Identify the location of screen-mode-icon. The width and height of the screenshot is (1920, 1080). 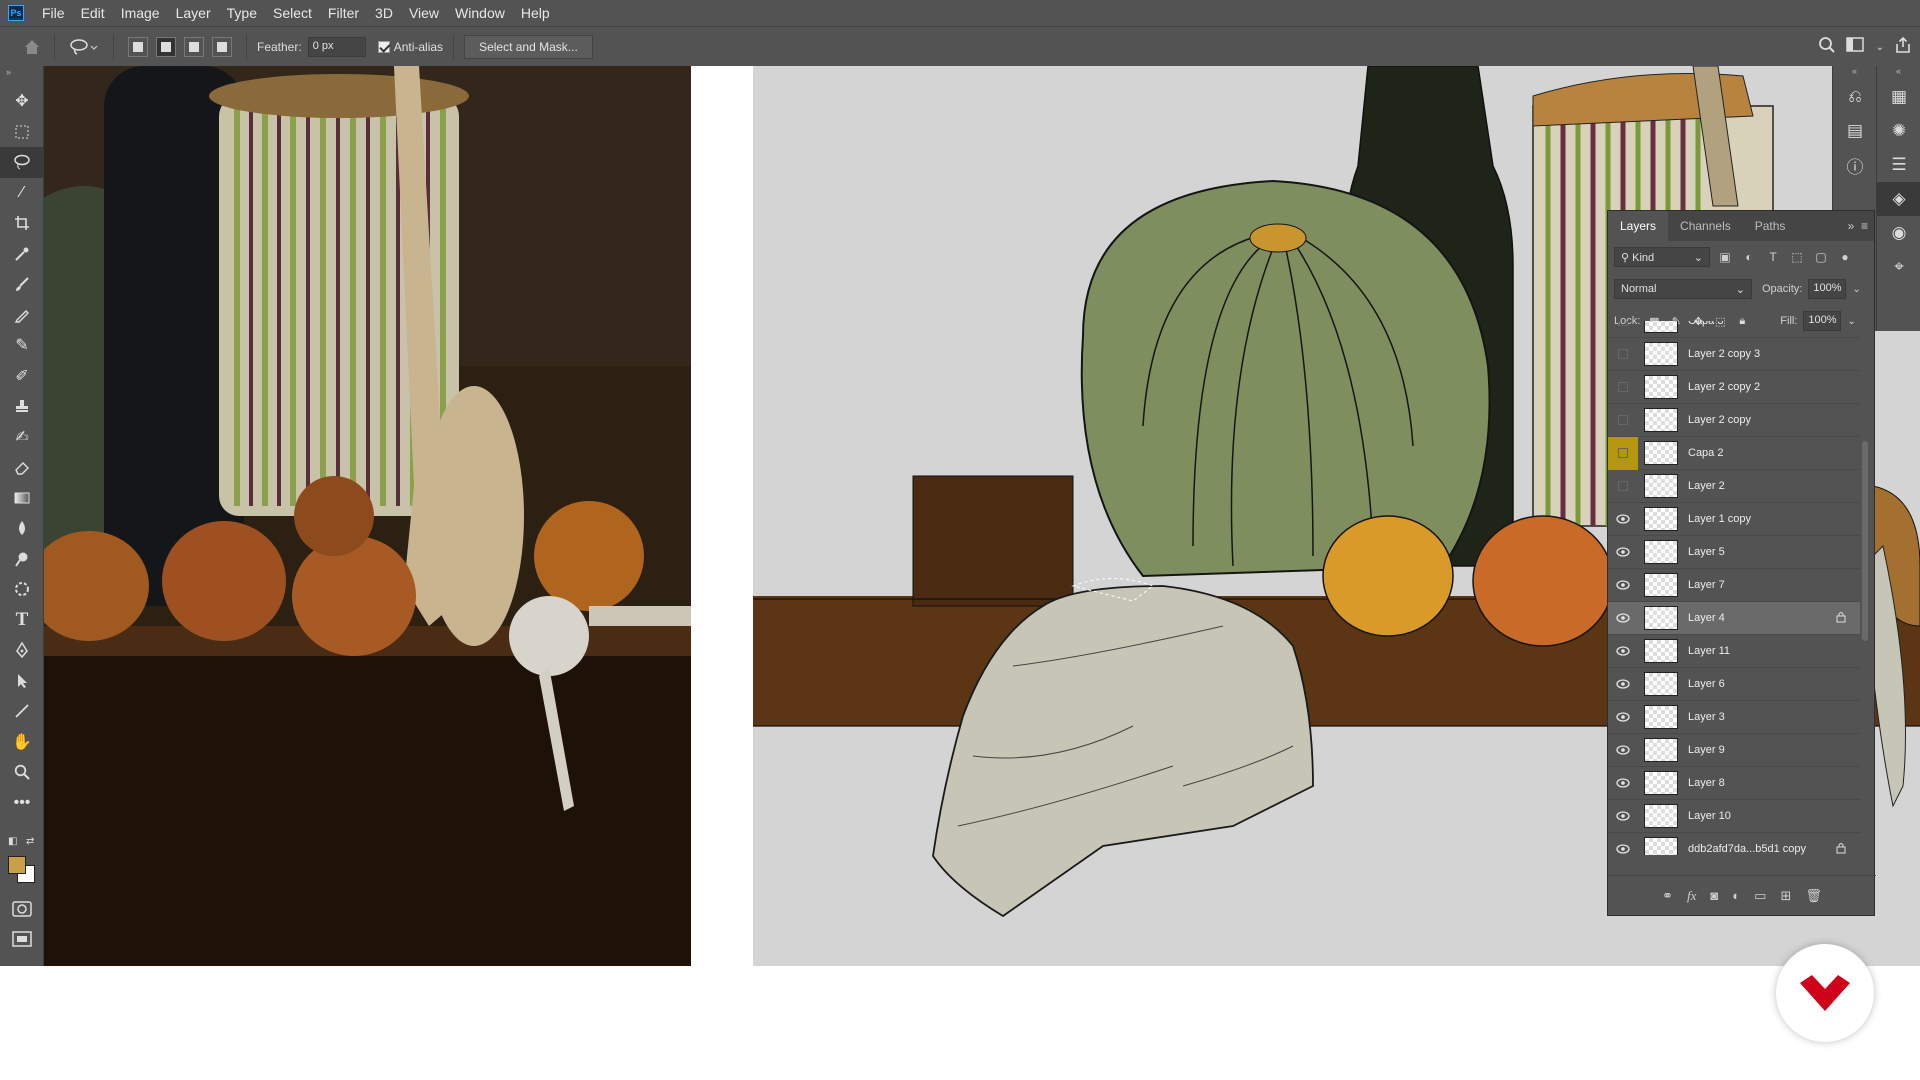
(22, 940).